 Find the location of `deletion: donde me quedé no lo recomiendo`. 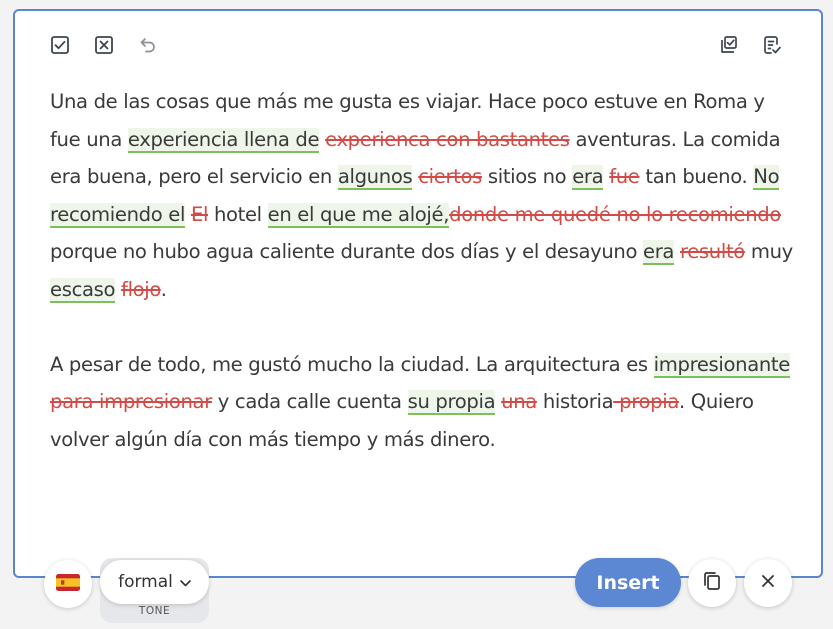

deletion: donde me quedé no lo recomiendo is located at coordinates (615, 214).